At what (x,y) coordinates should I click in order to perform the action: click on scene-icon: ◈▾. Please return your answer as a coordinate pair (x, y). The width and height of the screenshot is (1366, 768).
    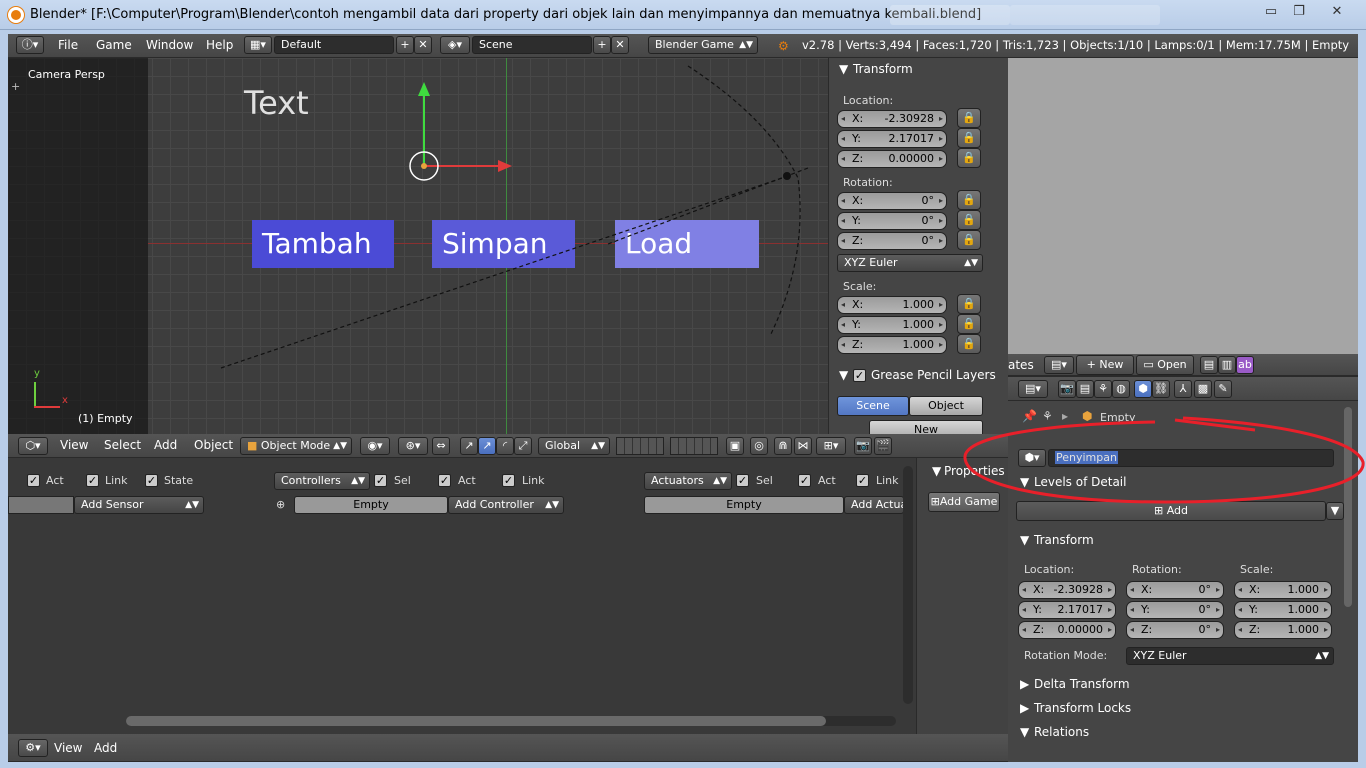
    Looking at the image, I should click on (455, 45).